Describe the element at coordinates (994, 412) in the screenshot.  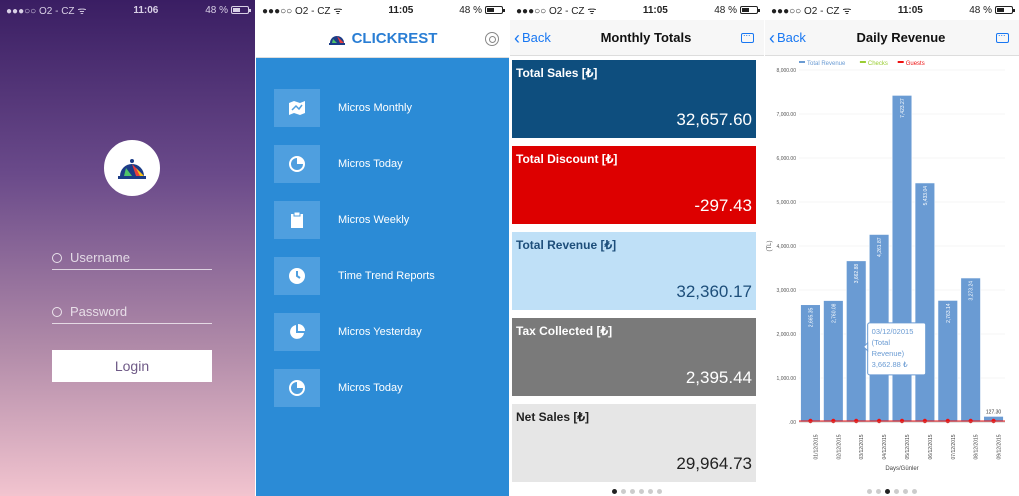
I see `bar-value-label: 127.30` at that location.